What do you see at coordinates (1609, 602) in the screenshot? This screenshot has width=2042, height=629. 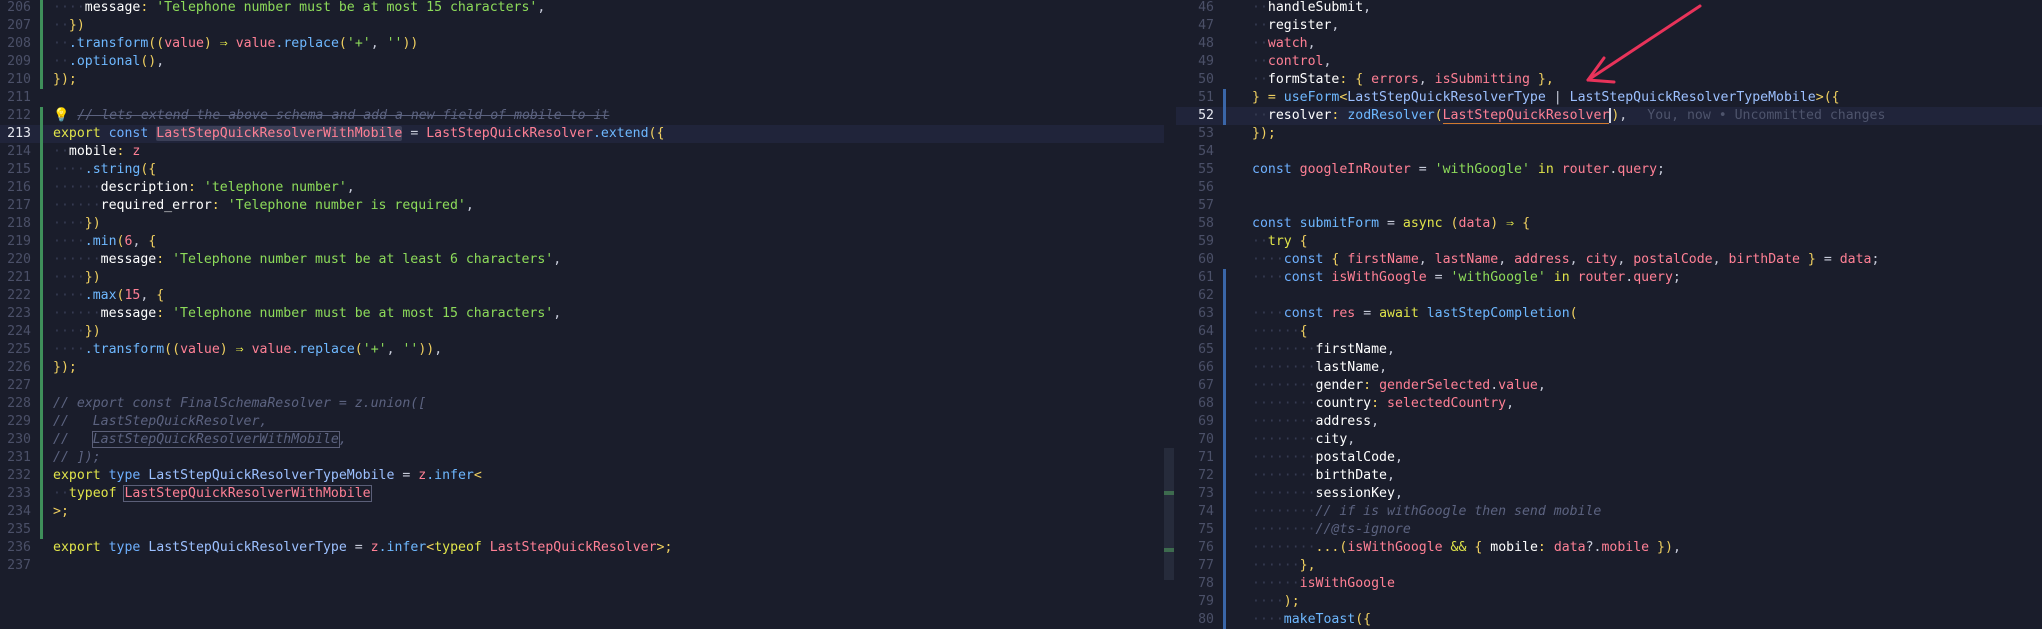 I see `code-line: 79 ····);` at bounding box center [1609, 602].